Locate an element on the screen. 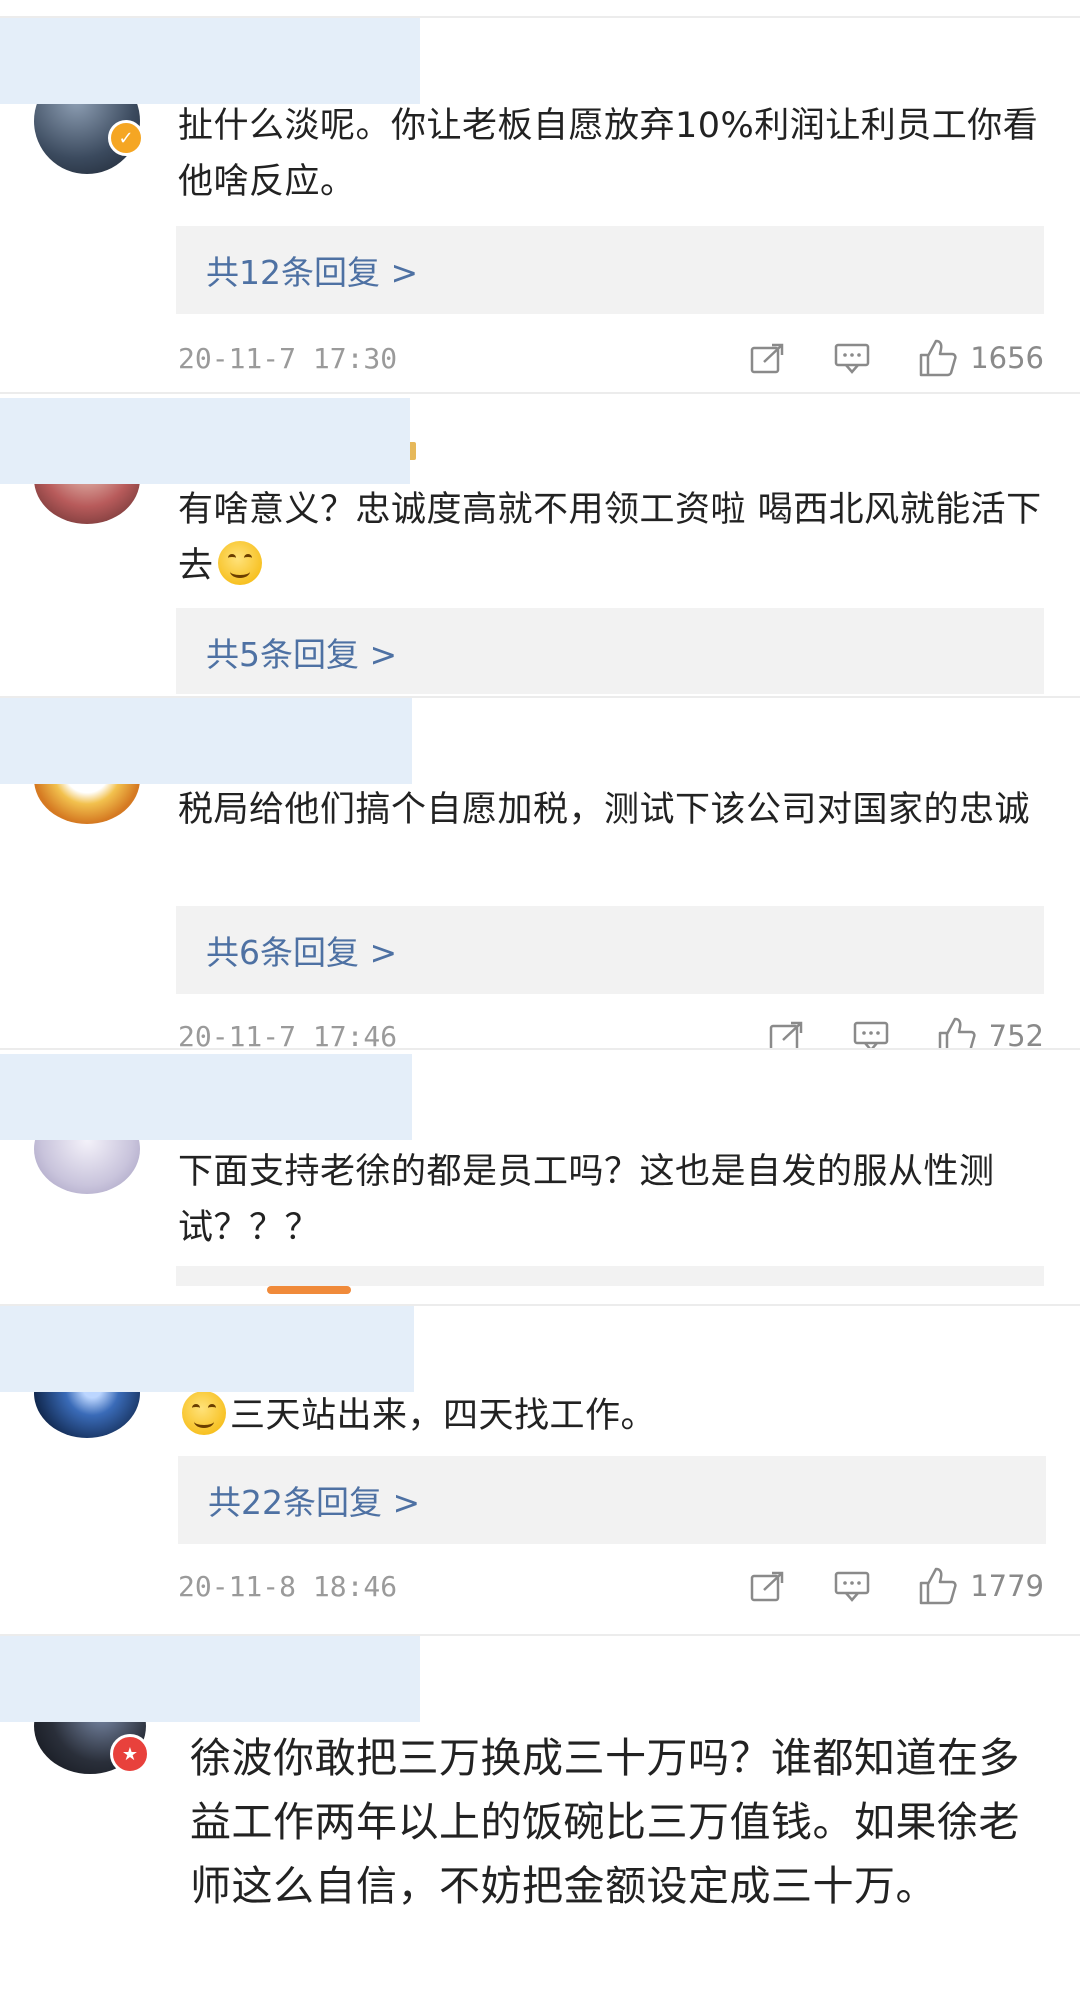 Image resolution: width=1080 pixels, height=1992 pixels. timestamp: 20-11-7 17:30 is located at coordinates (288, 358).